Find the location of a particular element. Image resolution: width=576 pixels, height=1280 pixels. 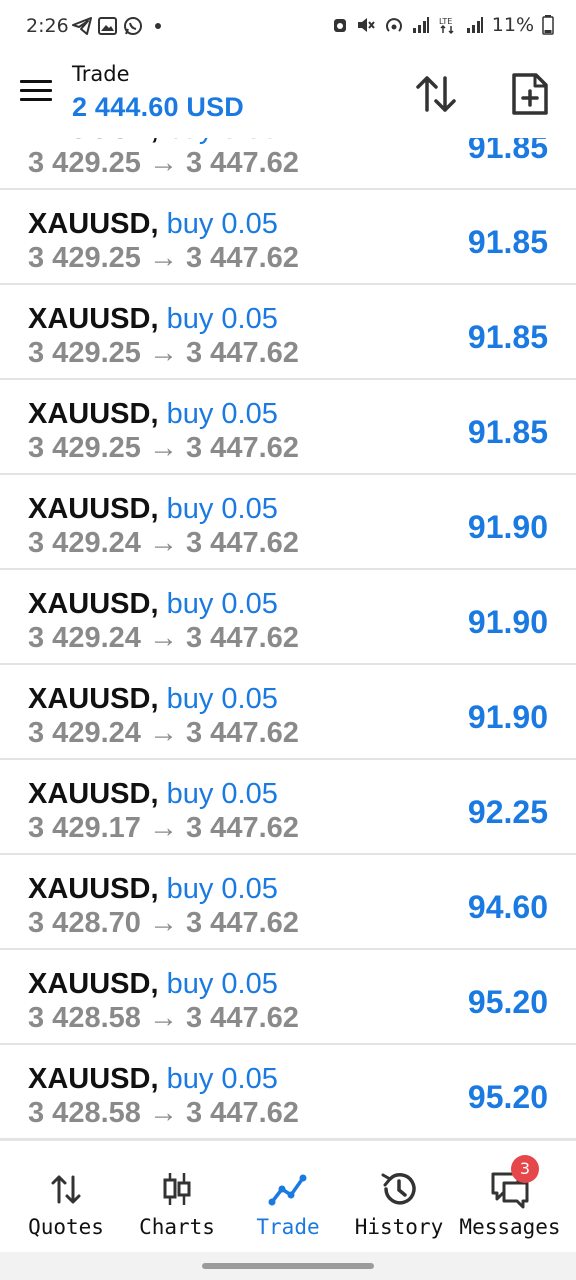

nav-label: Quotes is located at coordinates (66, 1227).